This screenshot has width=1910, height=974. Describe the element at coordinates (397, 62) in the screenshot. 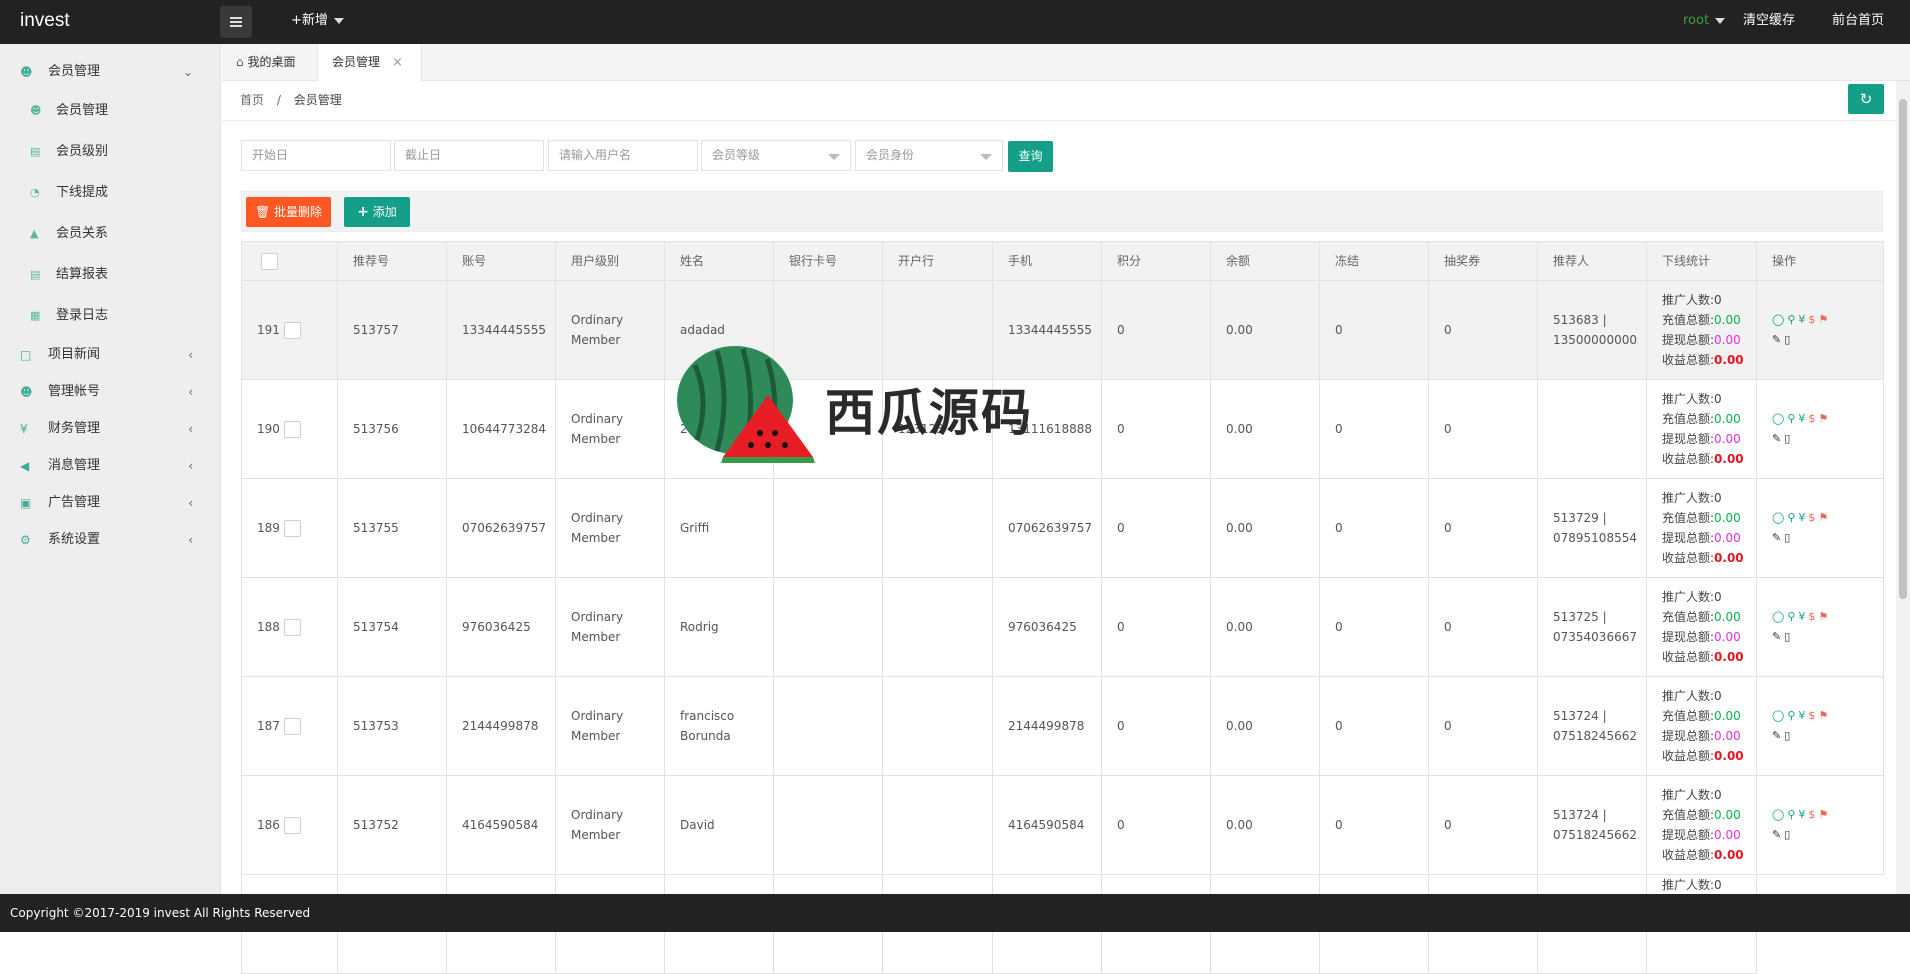

I see `close-icon: ×` at that location.